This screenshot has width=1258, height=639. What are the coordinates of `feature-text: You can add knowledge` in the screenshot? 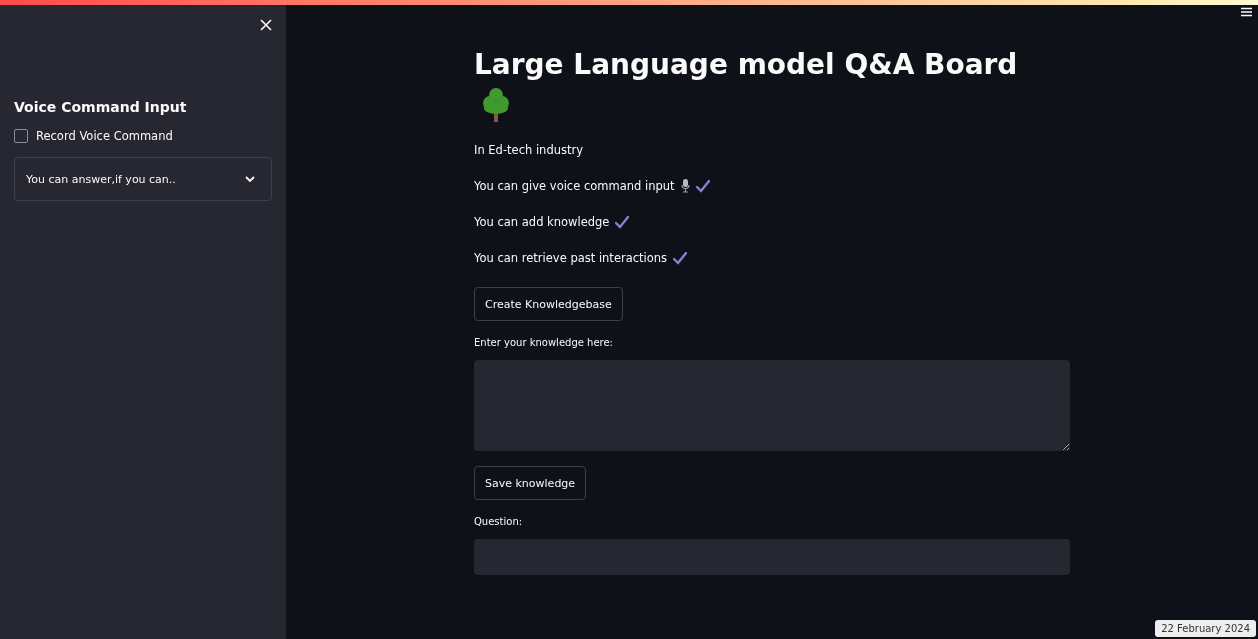 It's located at (542, 222).